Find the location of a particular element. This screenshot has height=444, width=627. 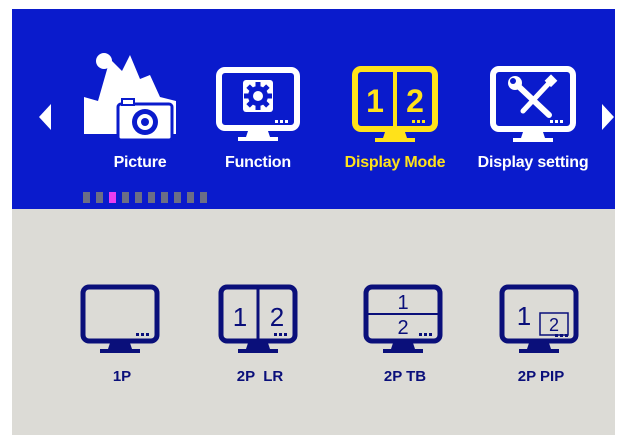

svg-text: 2 is located at coordinates (415, 101).